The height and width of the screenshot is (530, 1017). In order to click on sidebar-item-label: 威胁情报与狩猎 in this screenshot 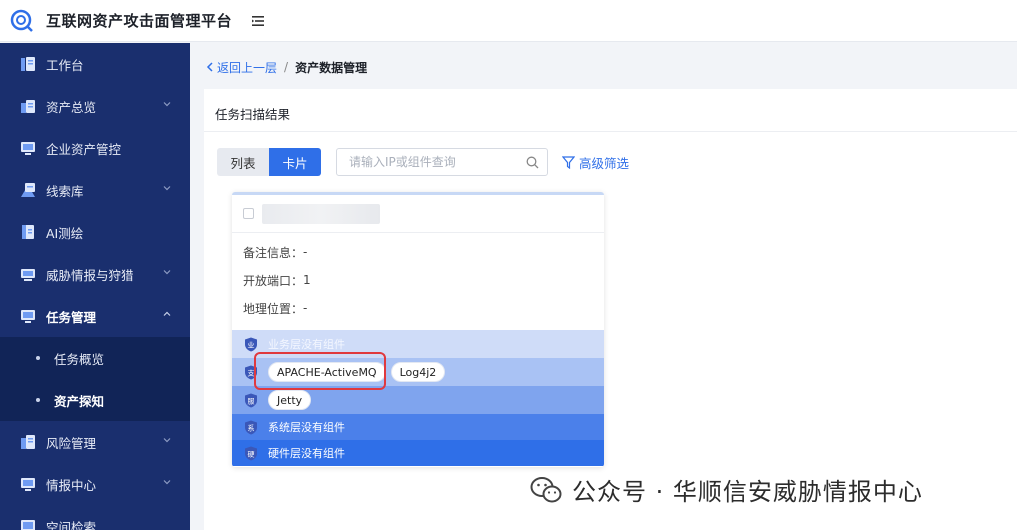, I will do `click(90, 275)`.